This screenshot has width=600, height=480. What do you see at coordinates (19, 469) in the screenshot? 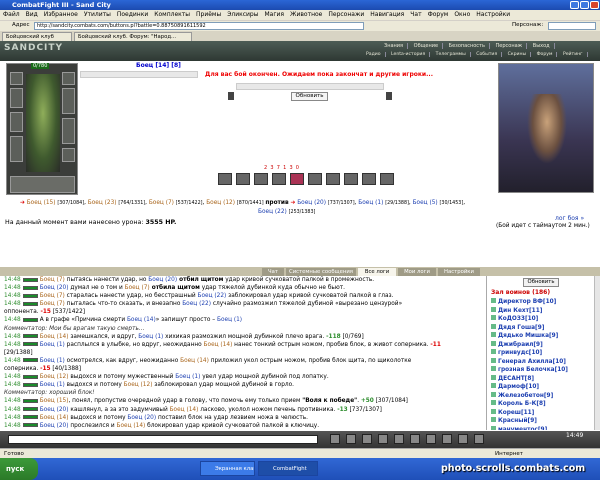
I see `start-button: пуск` at bounding box center [19, 469].